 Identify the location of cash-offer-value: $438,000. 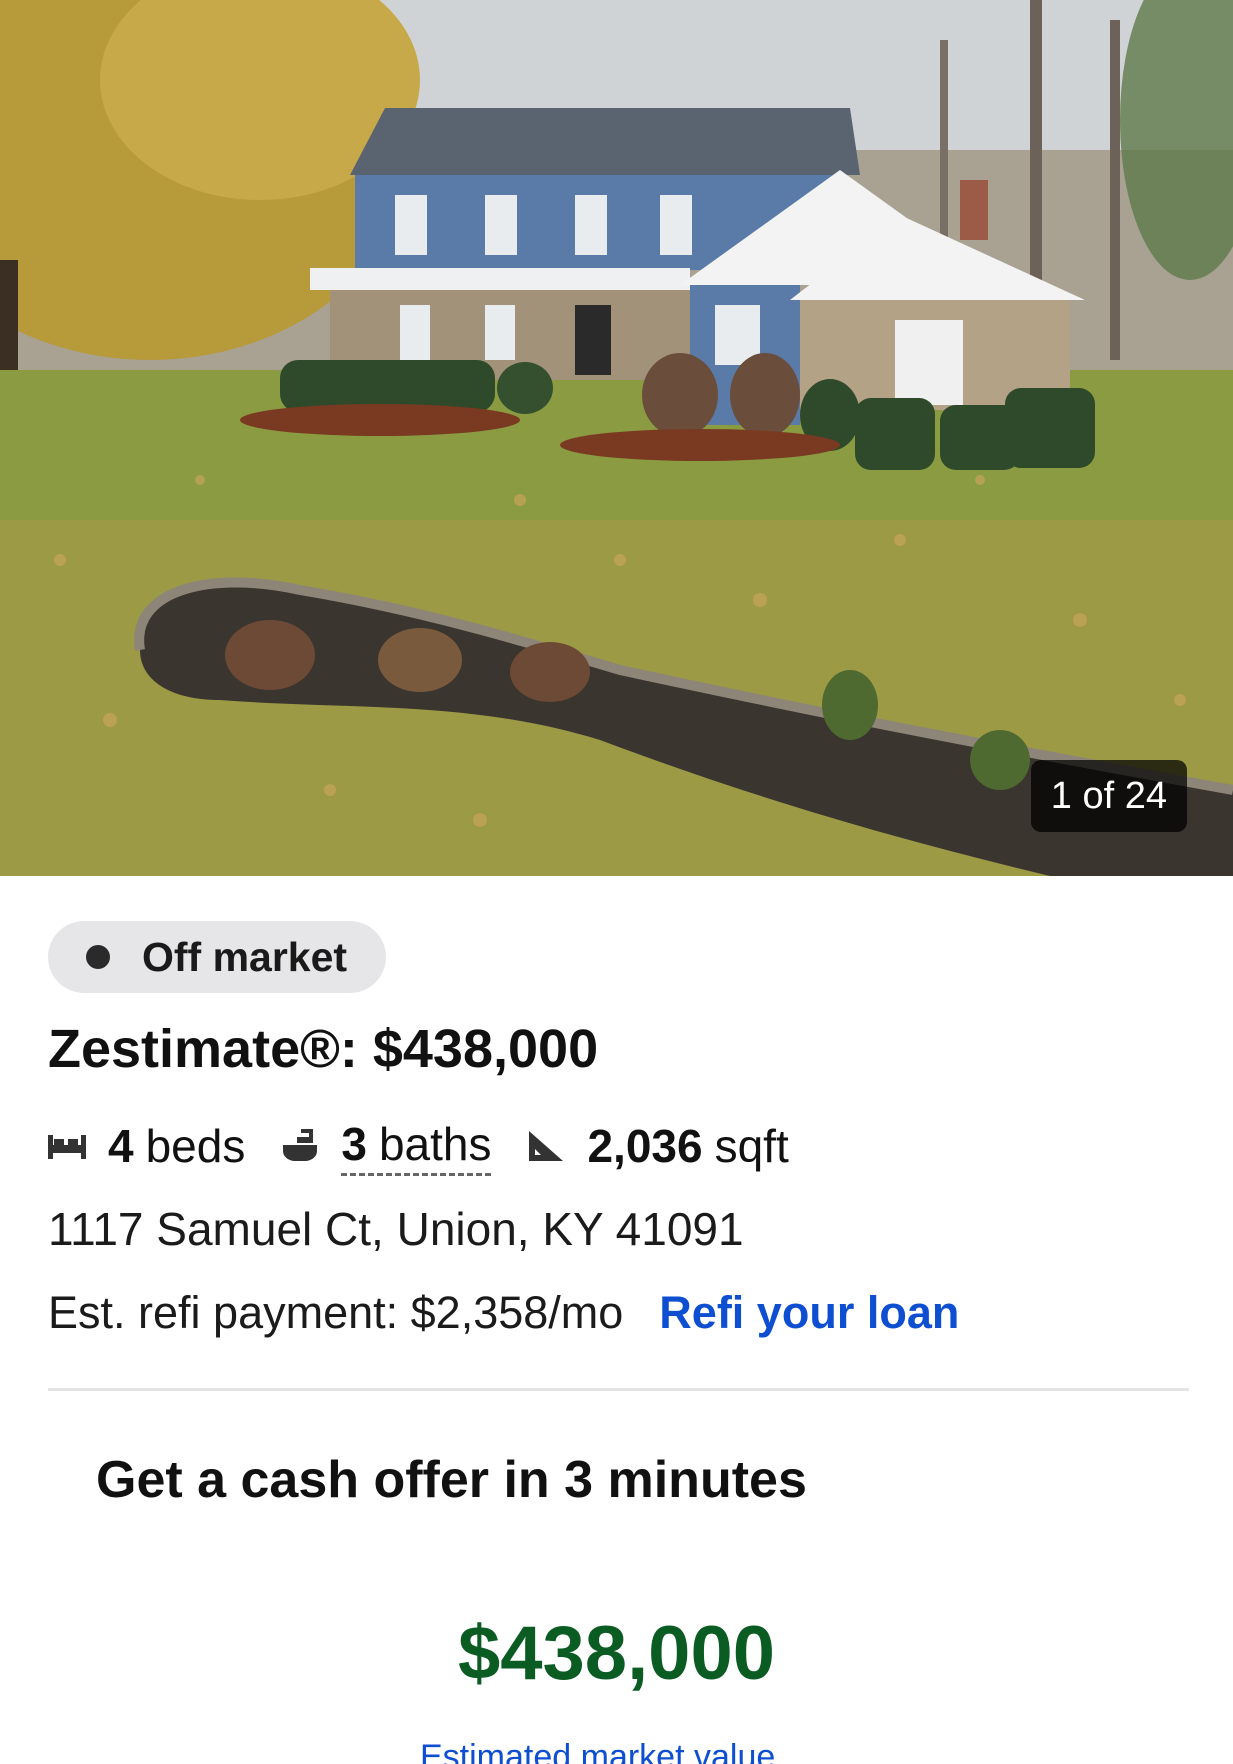
(616, 1653).